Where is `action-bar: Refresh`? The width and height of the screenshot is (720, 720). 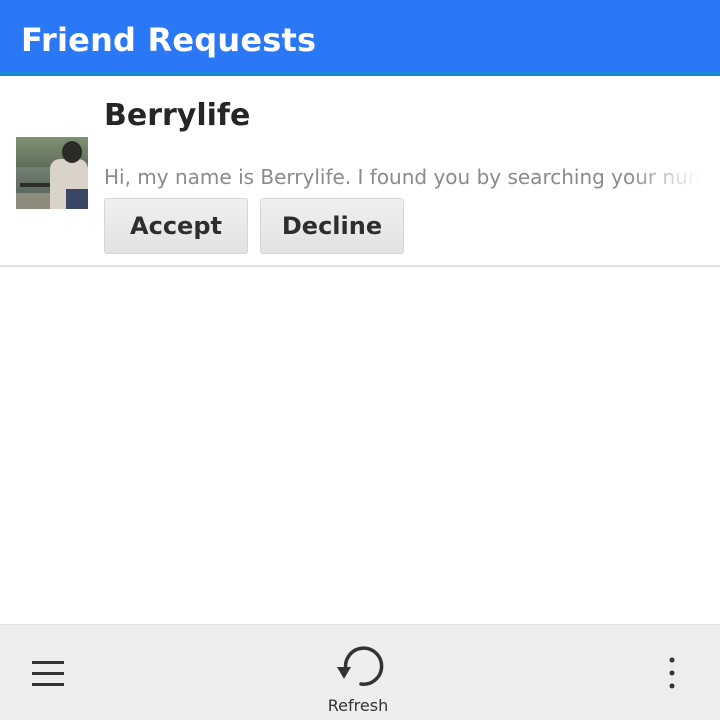 action-bar: Refresh is located at coordinates (360, 672).